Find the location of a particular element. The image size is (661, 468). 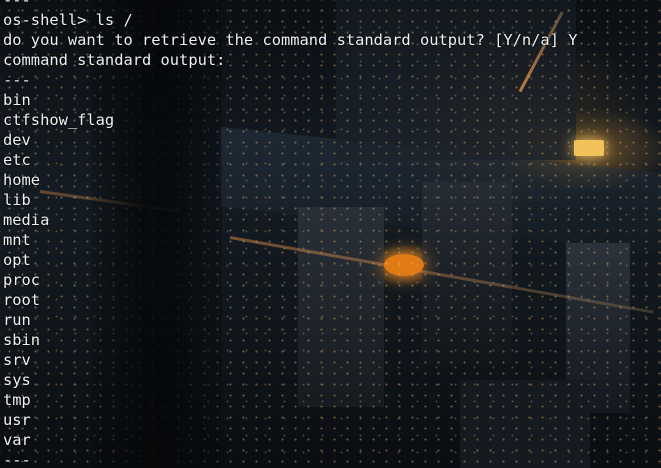

directory-entry: tmp is located at coordinates (17, 400).